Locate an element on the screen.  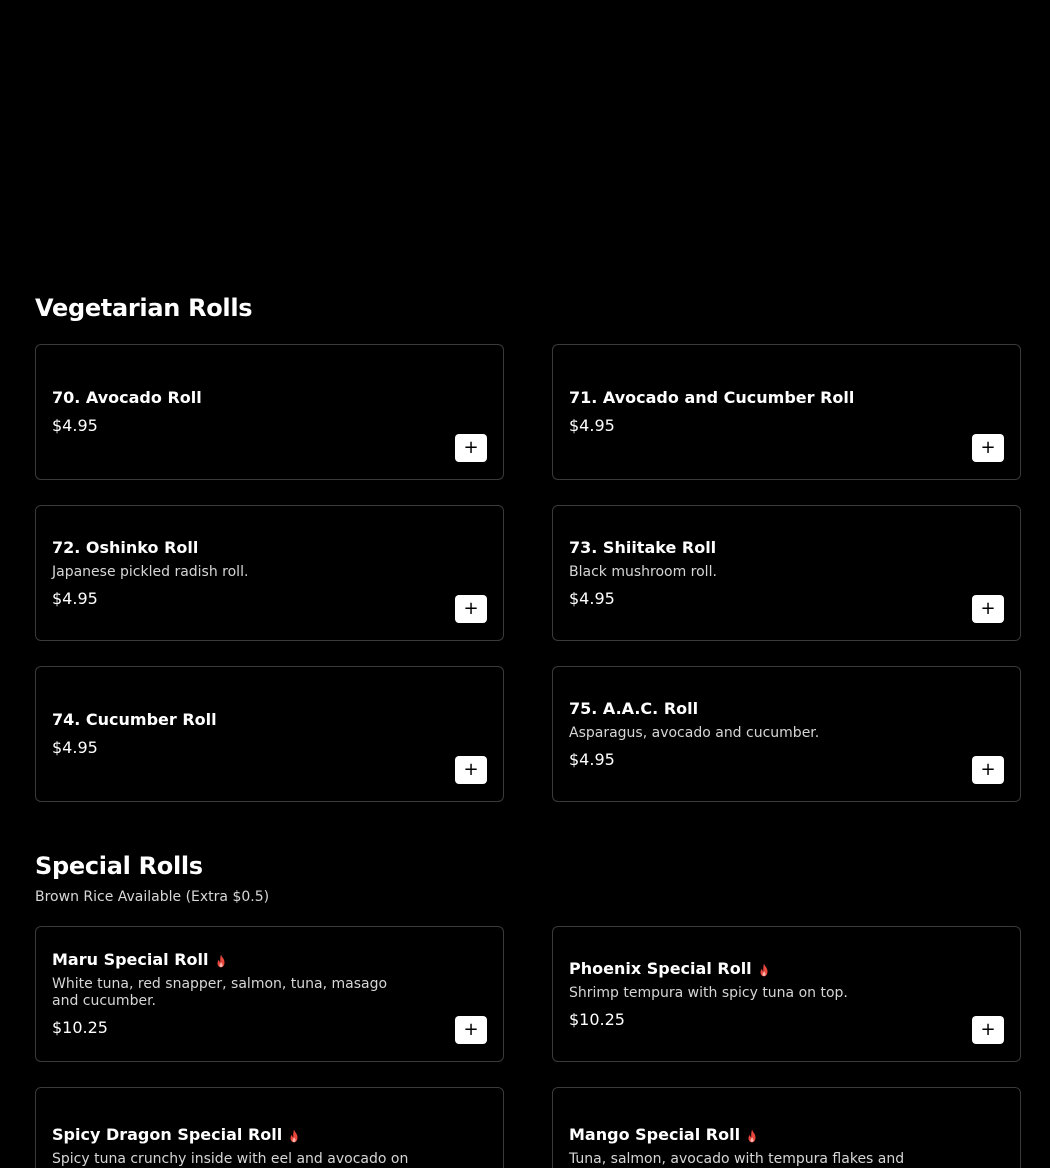
item-name: 75. A.A.C. Roll is located at coordinates (634, 708).